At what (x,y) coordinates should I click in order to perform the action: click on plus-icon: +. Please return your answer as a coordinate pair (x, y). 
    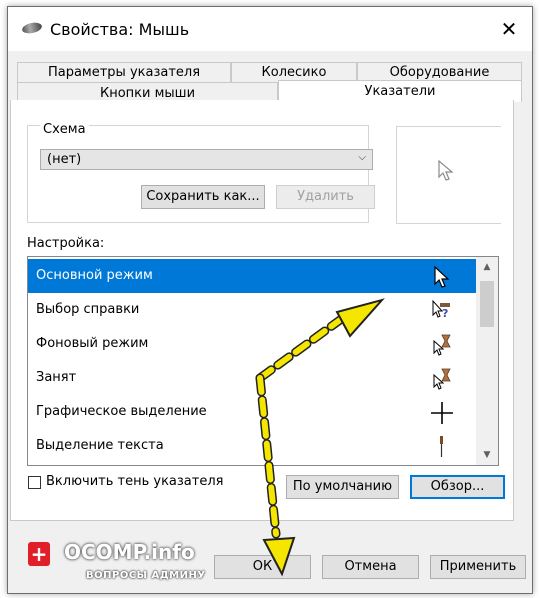
    Looking at the image, I should click on (39, 554).